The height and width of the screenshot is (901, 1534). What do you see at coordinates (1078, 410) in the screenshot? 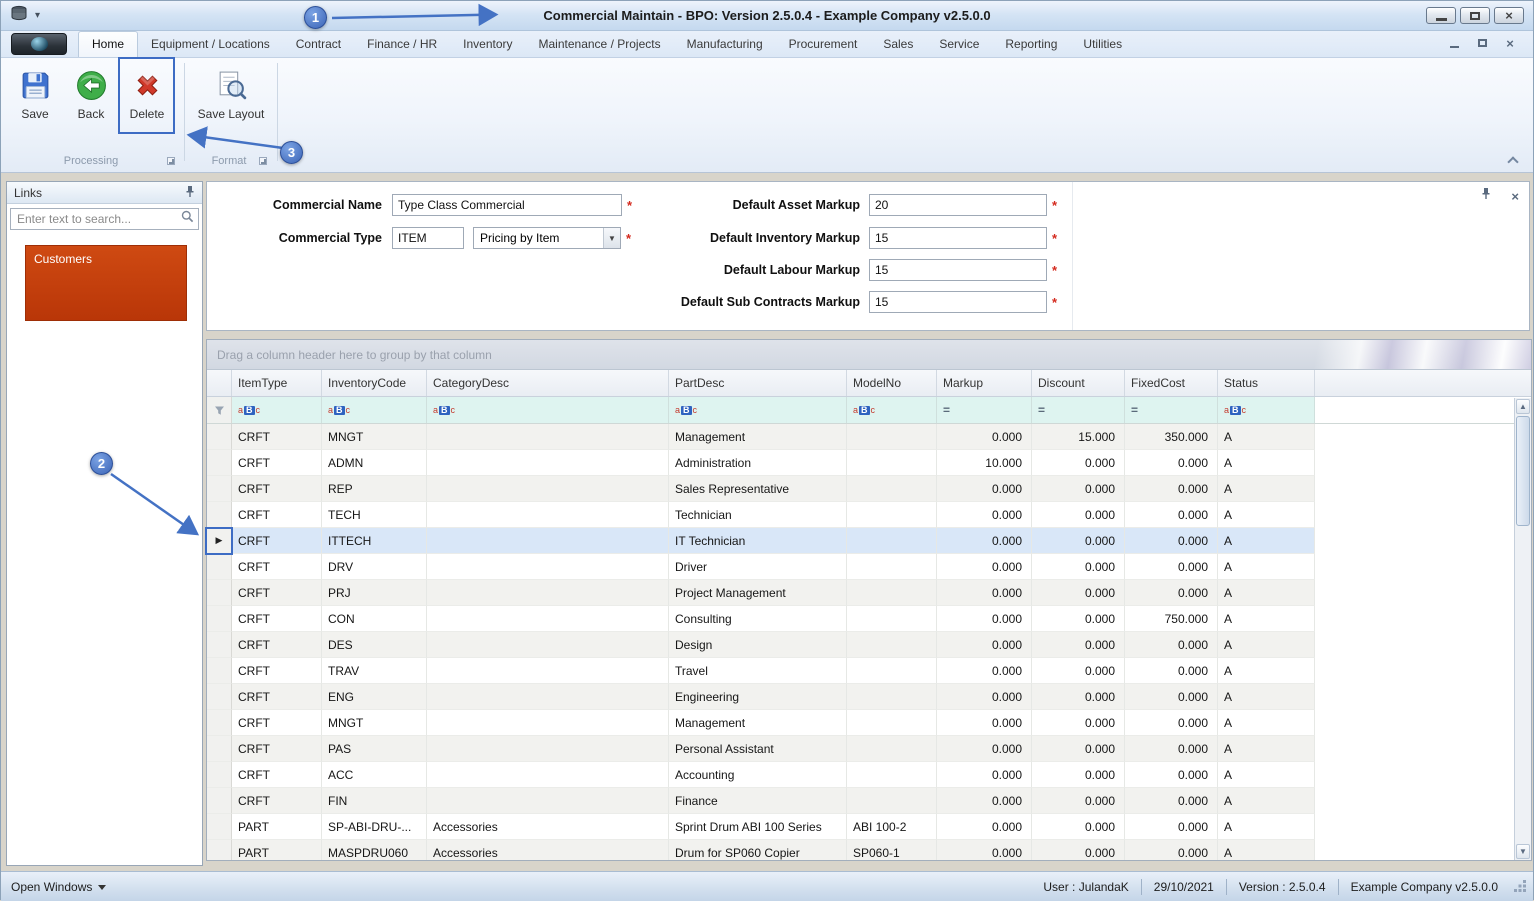
I see `filter-cell-discount: =` at bounding box center [1078, 410].